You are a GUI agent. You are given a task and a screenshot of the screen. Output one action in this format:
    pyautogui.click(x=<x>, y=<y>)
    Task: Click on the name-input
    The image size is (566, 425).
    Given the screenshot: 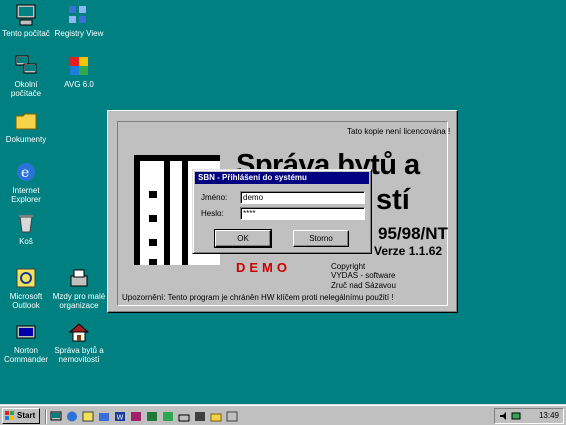 What is the action you would take?
    pyautogui.click(x=302, y=197)
    